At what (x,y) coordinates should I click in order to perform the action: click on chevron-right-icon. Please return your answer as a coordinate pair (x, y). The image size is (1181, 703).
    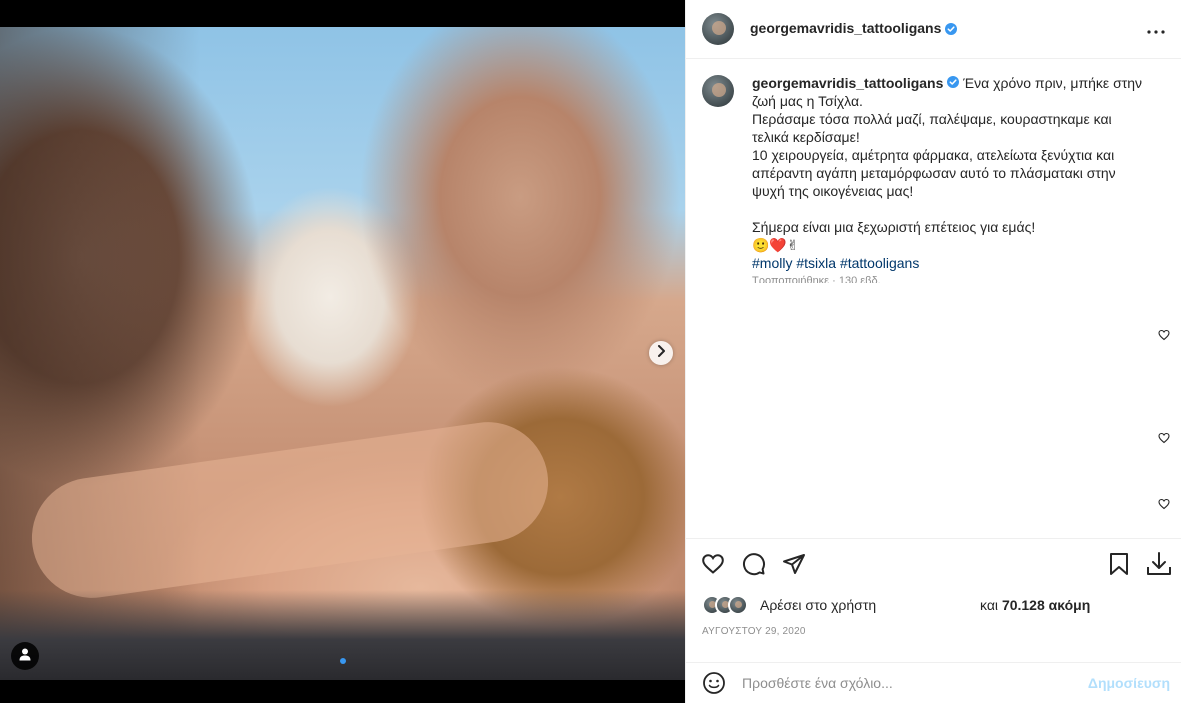
    Looking at the image, I should click on (661, 353).